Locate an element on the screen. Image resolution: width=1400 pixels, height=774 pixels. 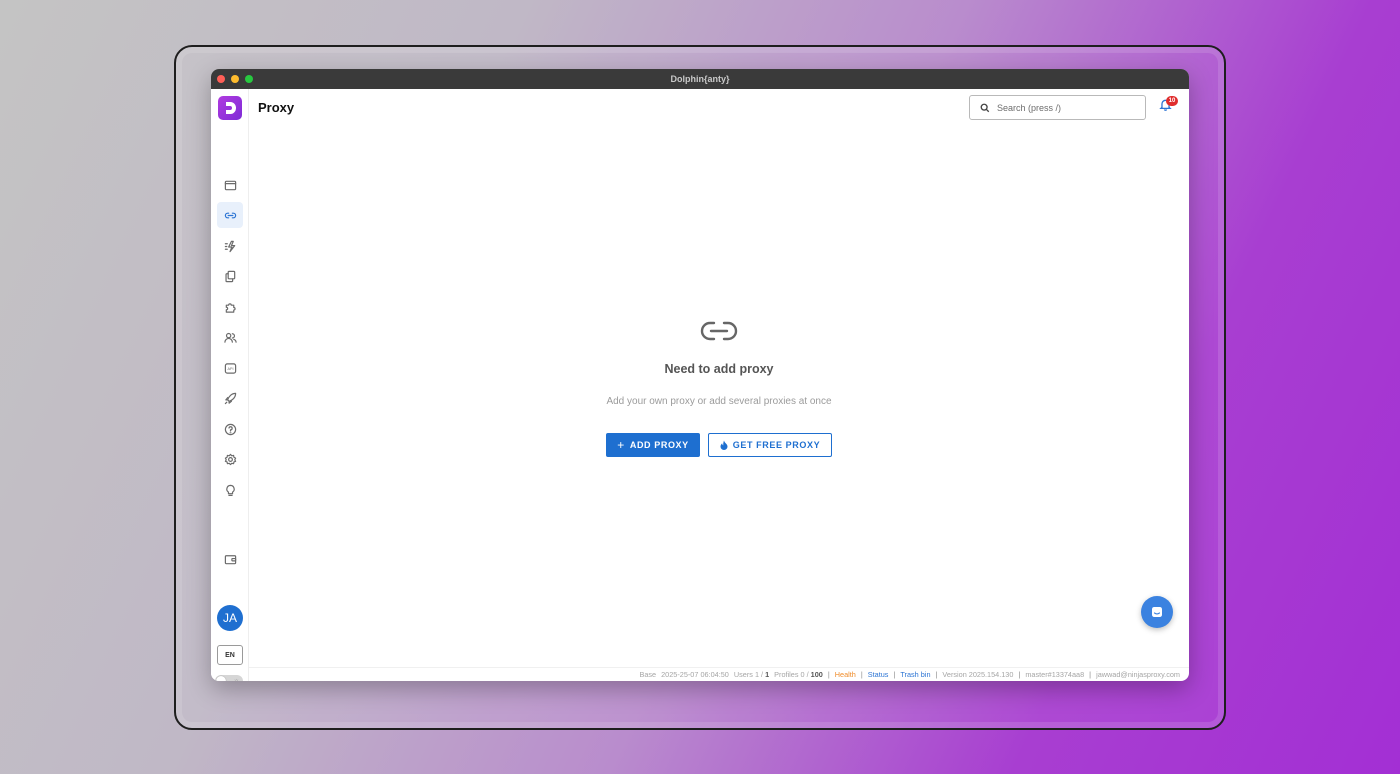
wallet-icon is located at coordinates (230, 559).